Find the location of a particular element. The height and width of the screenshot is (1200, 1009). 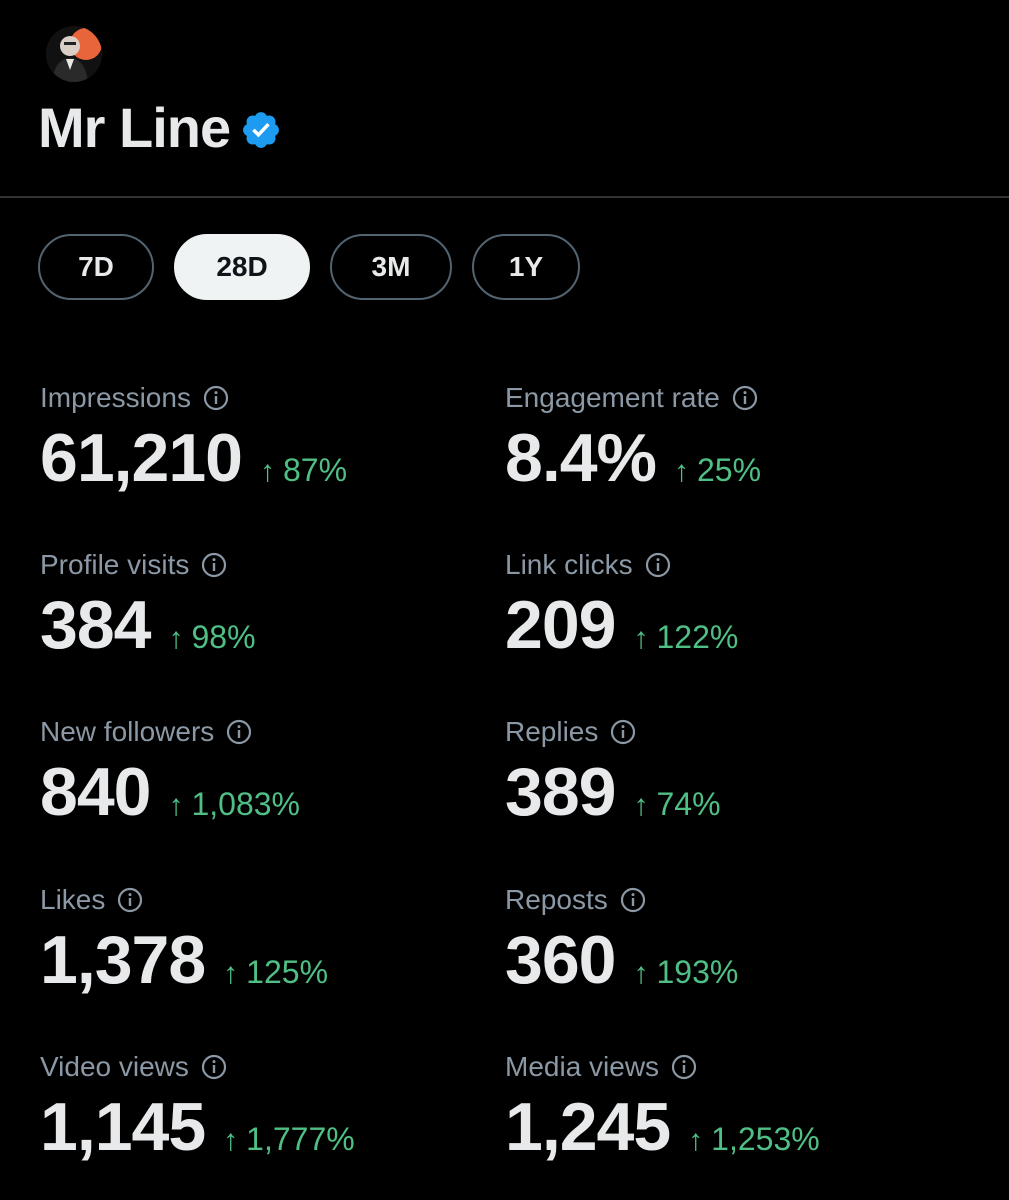

tab-28d: 28D is located at coordinates (242, 267).